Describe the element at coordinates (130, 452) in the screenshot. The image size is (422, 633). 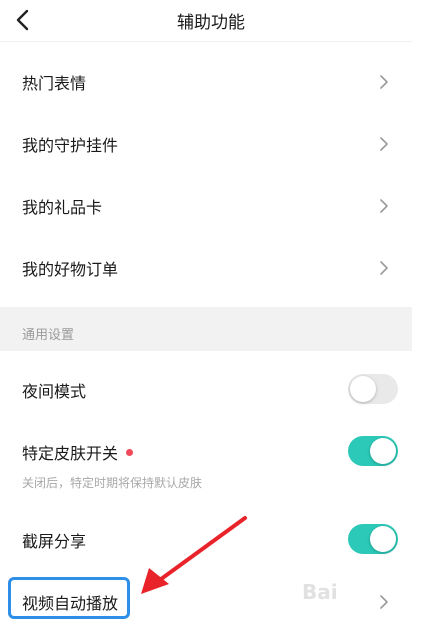
I see `new-badge-dot` at that location.